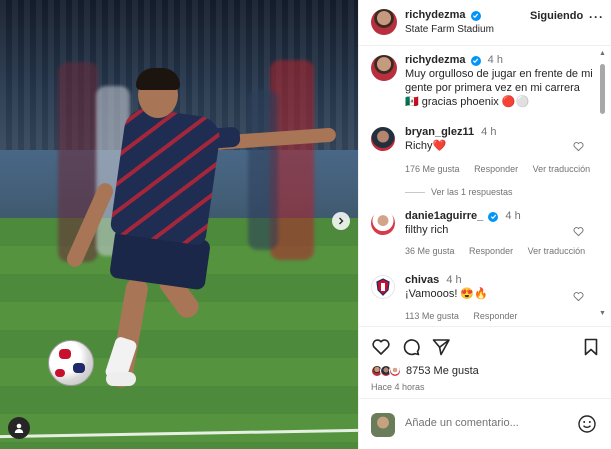  I want to click on post-location: State Farm Stadium, so click(449, 29).